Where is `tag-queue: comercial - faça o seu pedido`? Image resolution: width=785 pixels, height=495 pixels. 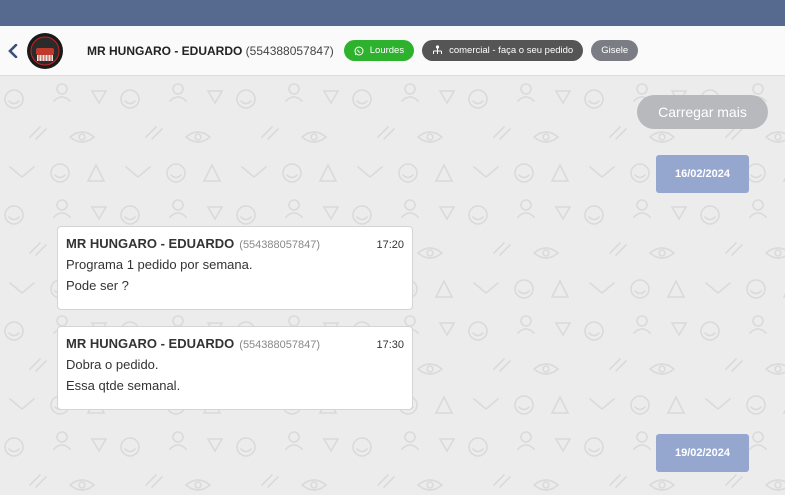
tag-queue: comercial - faça o seu pedido is located at coordinates (503, 50).